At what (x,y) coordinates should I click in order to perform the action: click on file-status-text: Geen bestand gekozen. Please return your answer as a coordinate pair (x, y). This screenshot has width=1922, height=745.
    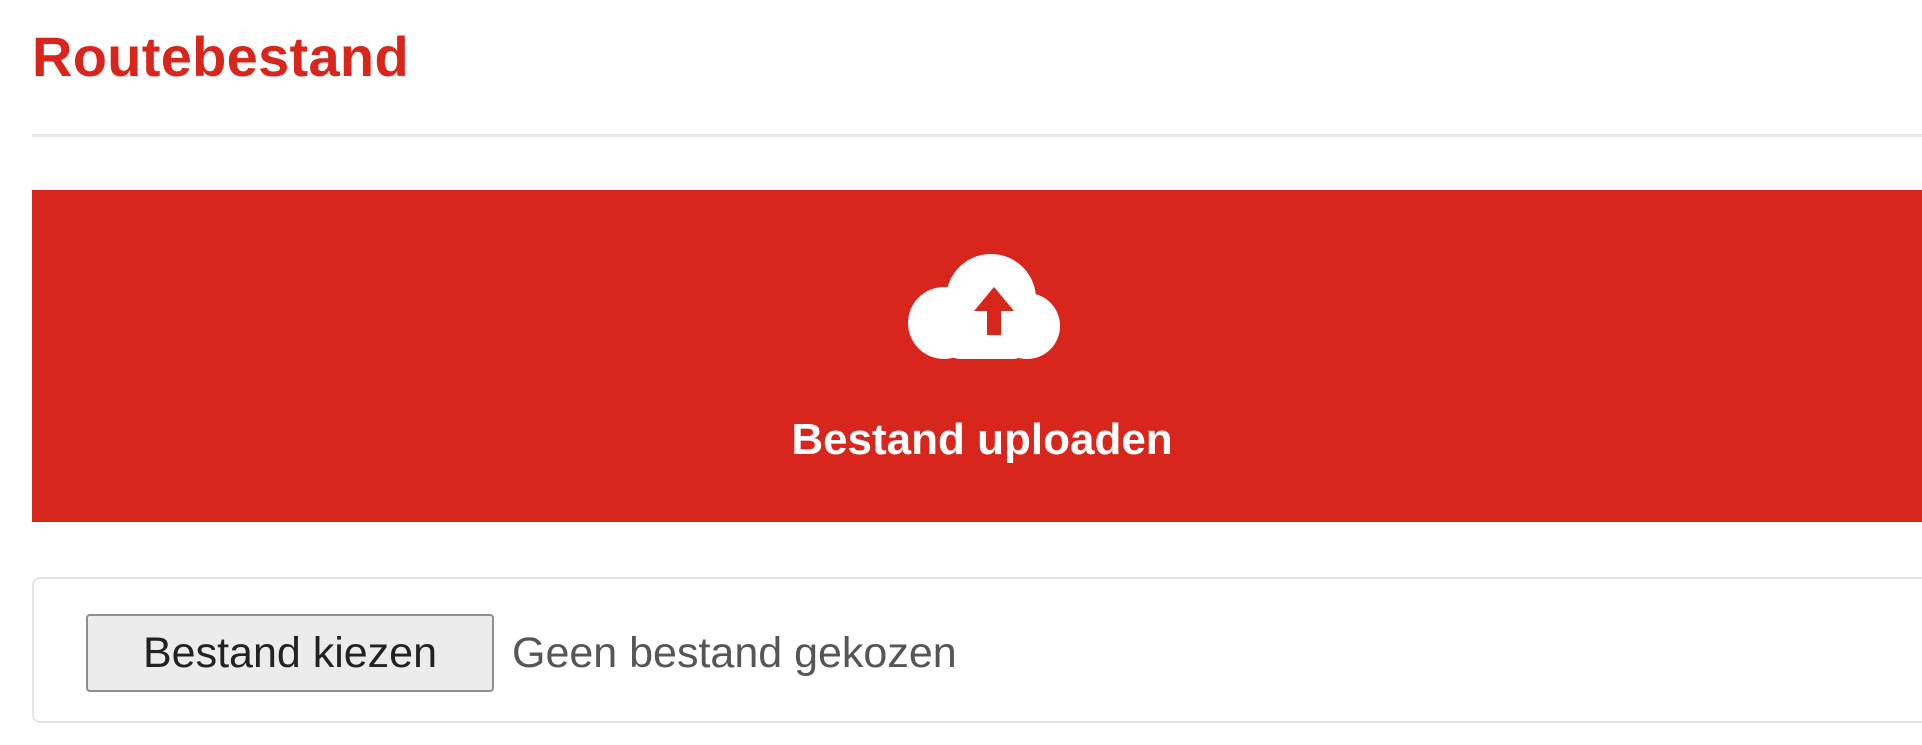
    Looking at the image, I should click on (734, 653).